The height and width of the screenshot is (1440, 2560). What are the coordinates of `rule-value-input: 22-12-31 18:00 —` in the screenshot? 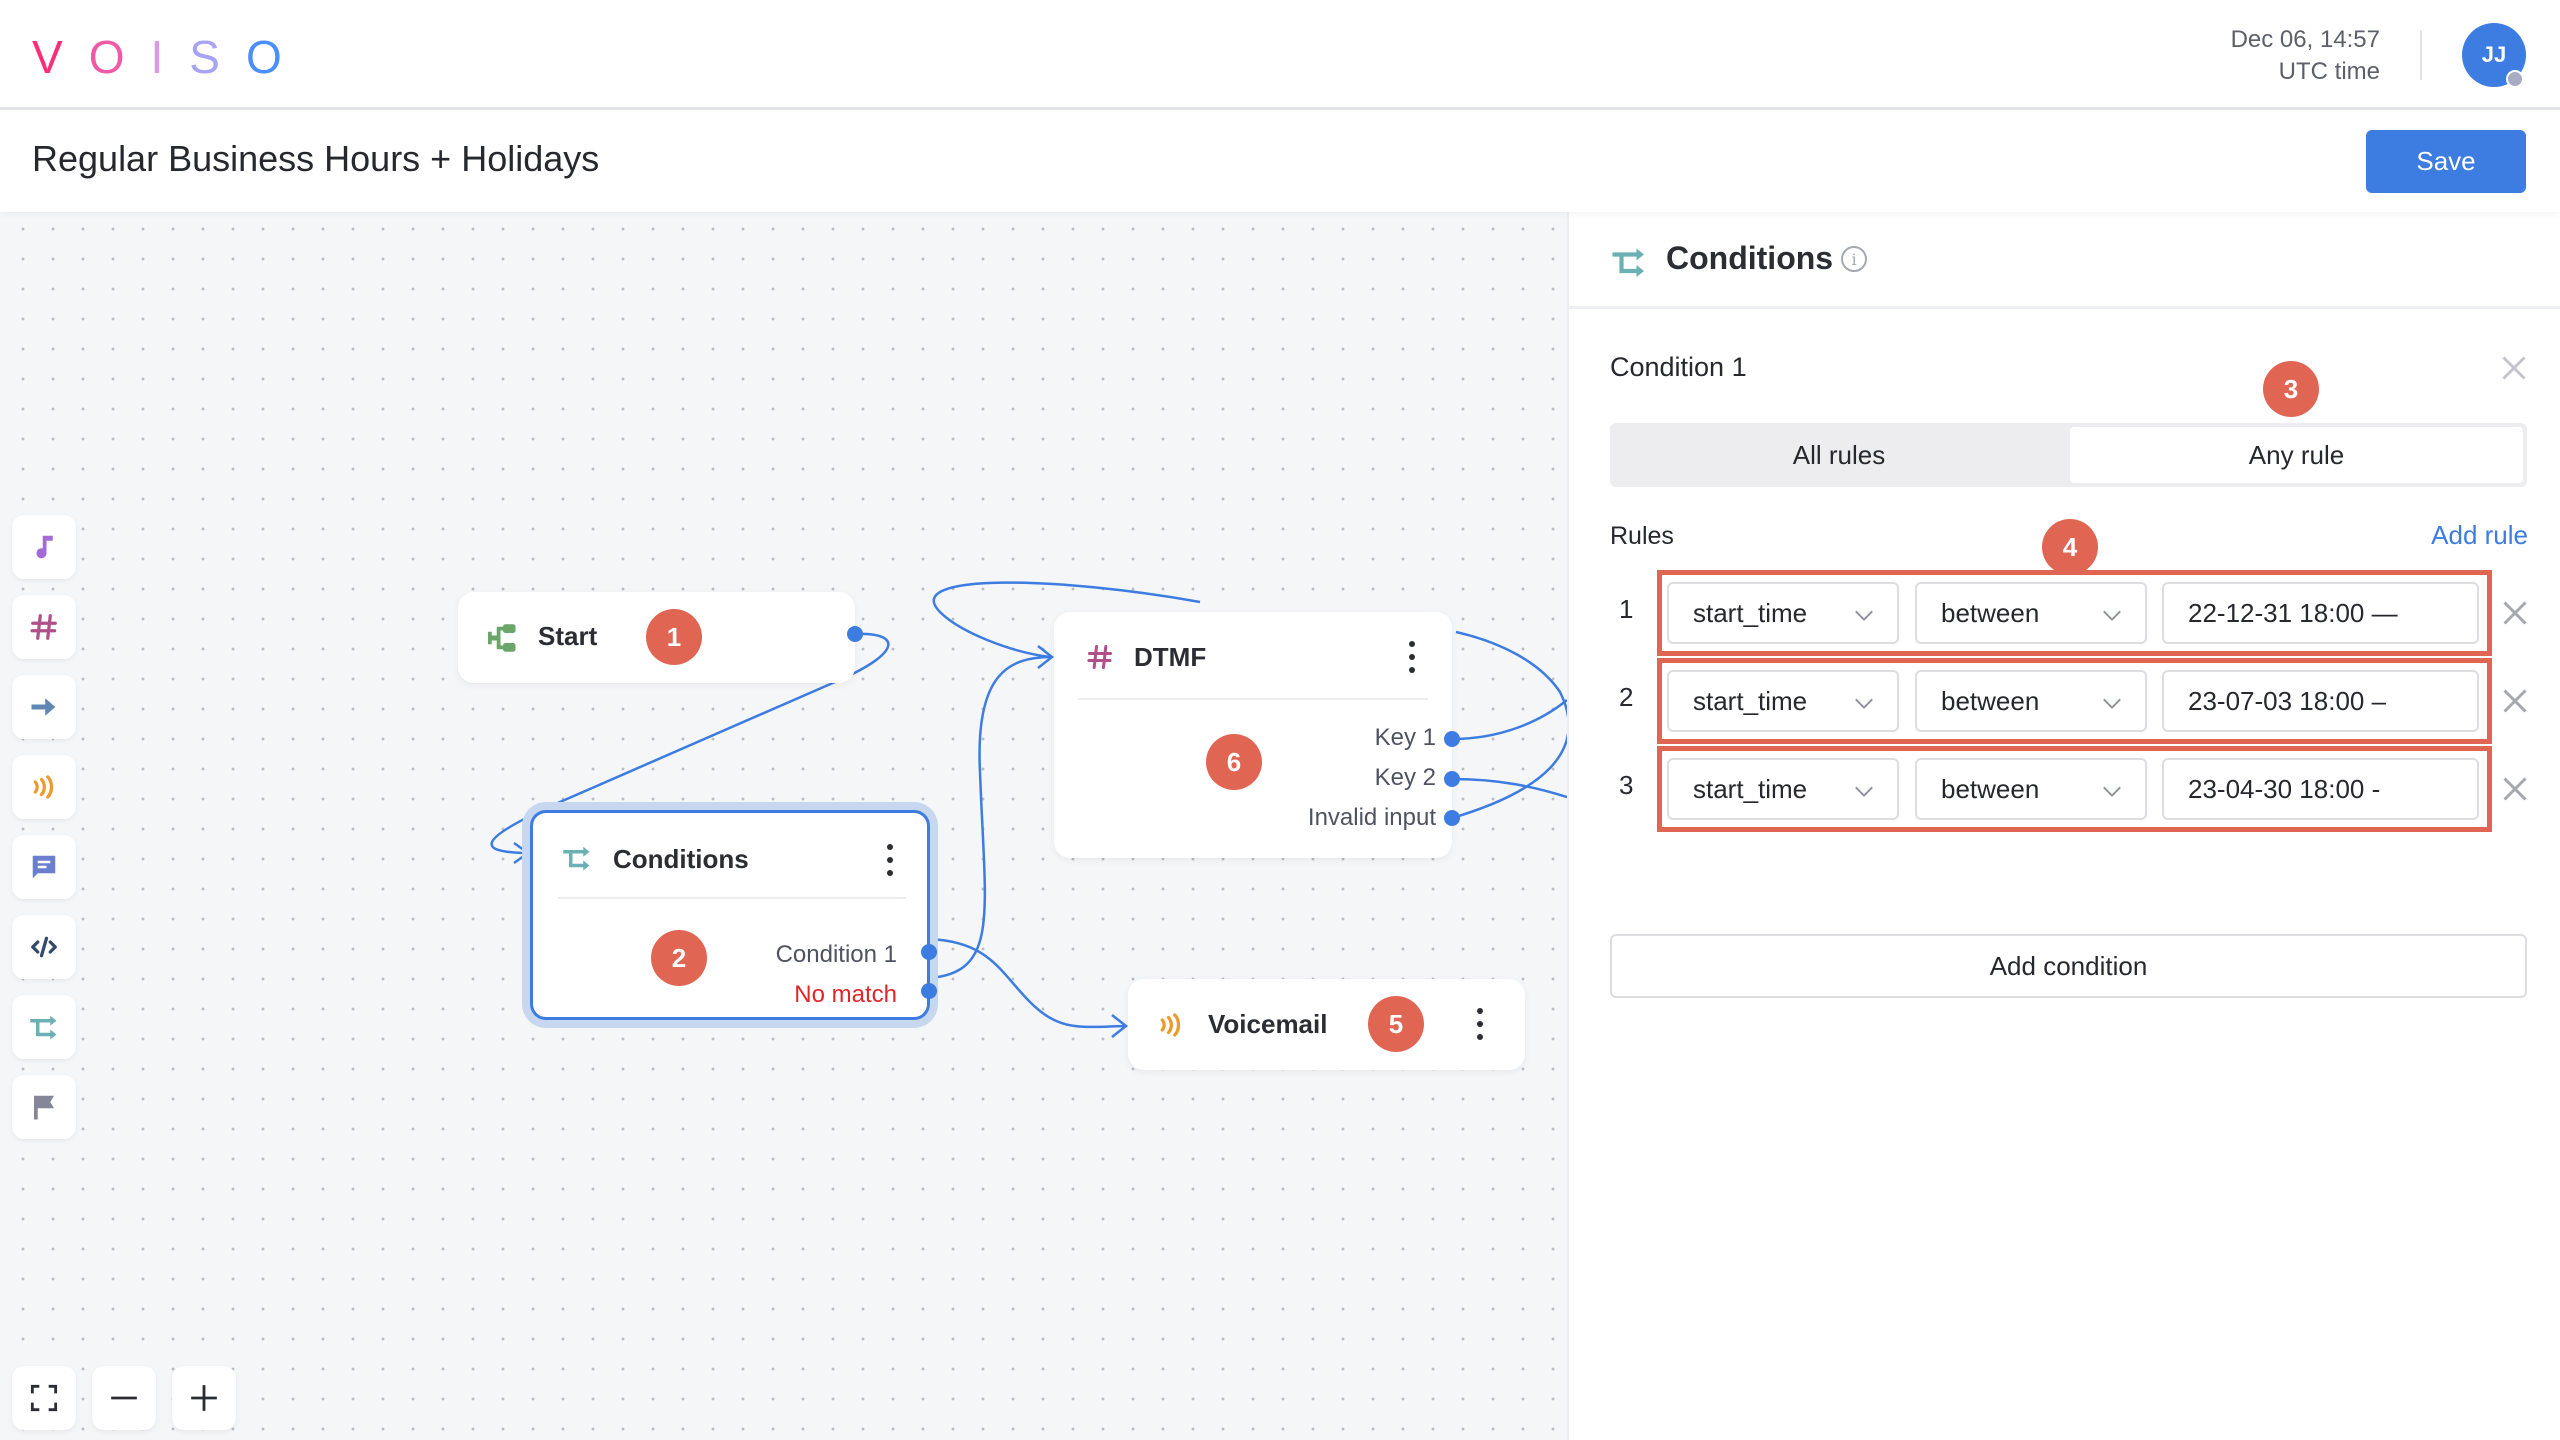 It's located at (2320, 613).